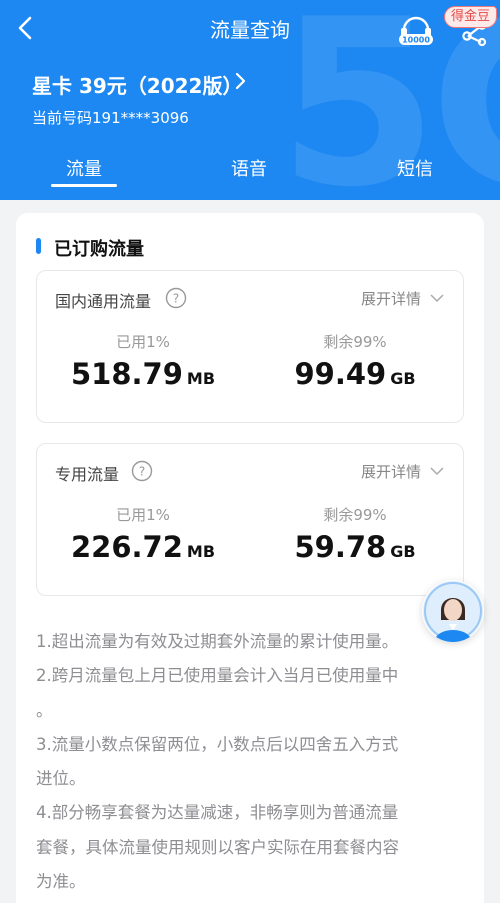  What do you see at coordinates (61, 779) in the screenshot?
I see `note-line: 进位。` at bounding box center [61, 779].